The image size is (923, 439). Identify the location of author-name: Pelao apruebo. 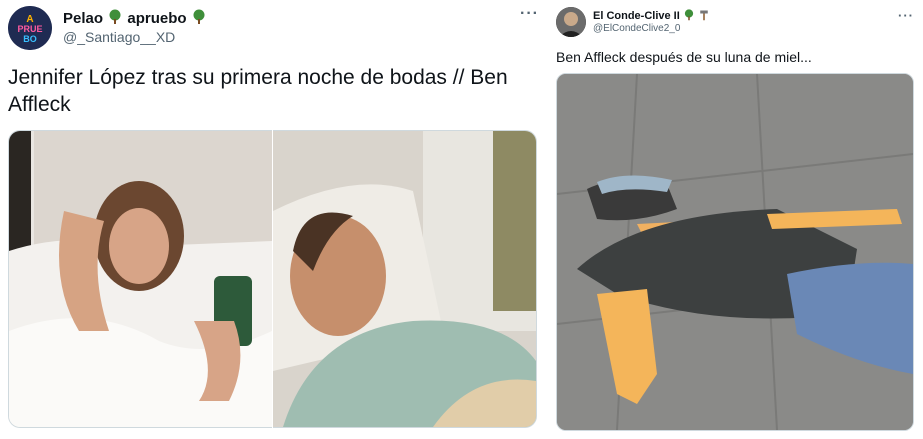
(135, 18).